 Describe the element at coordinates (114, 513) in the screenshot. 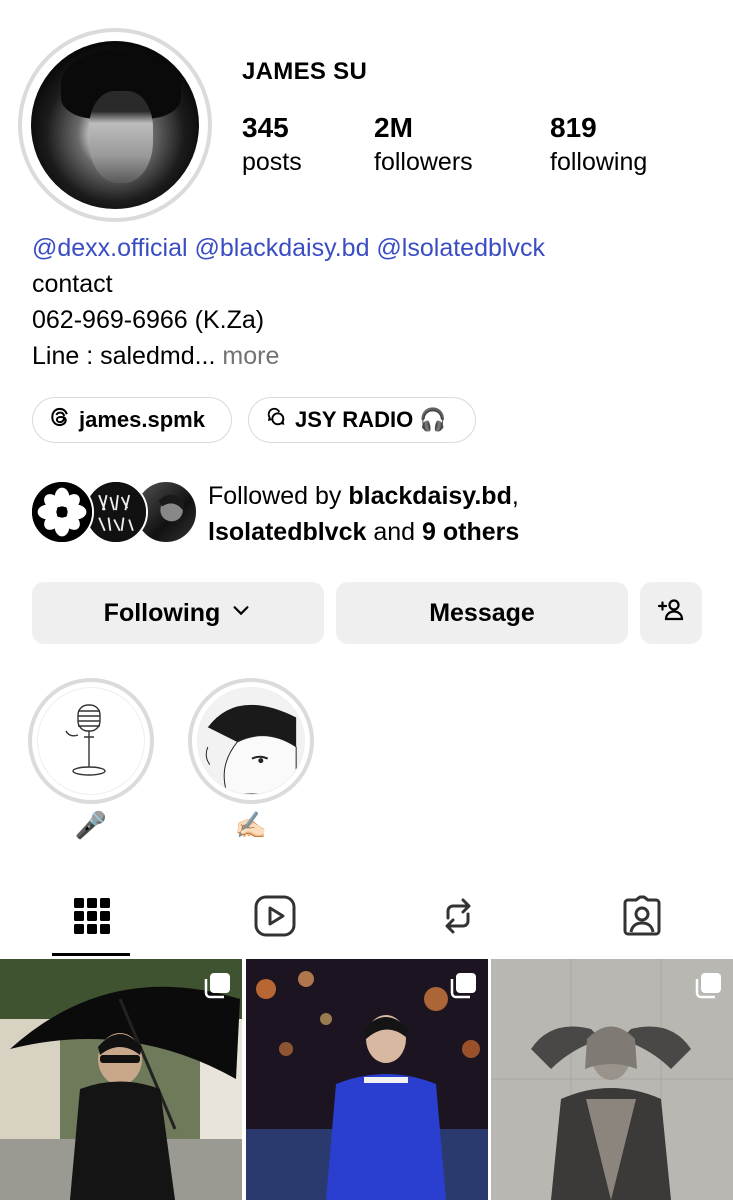

I see `mutual-followers-avatars` at that location.